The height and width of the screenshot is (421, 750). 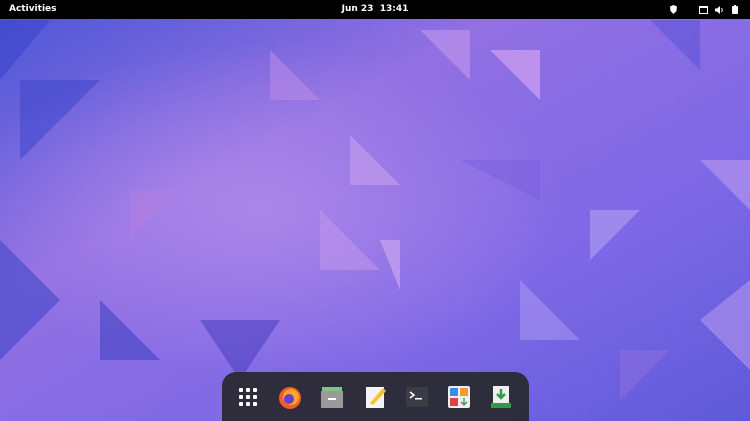 What do you see at coordinates (673, 9) in the screenshot?
I see `shield-icon` at bounding box center [673, 9].